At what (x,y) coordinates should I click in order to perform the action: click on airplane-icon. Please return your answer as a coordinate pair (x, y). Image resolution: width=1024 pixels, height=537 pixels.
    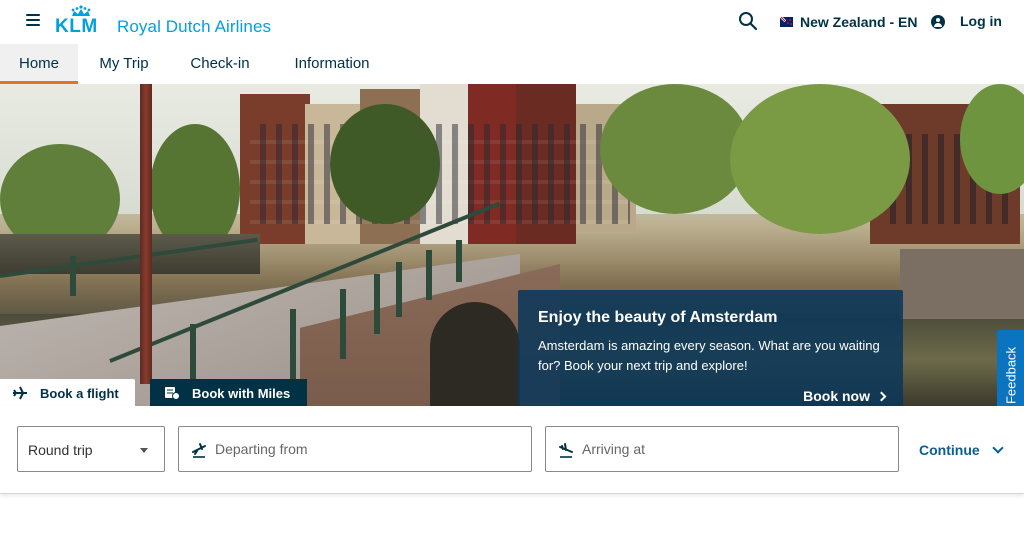
    Looking at the image, I should click on (20, 393).